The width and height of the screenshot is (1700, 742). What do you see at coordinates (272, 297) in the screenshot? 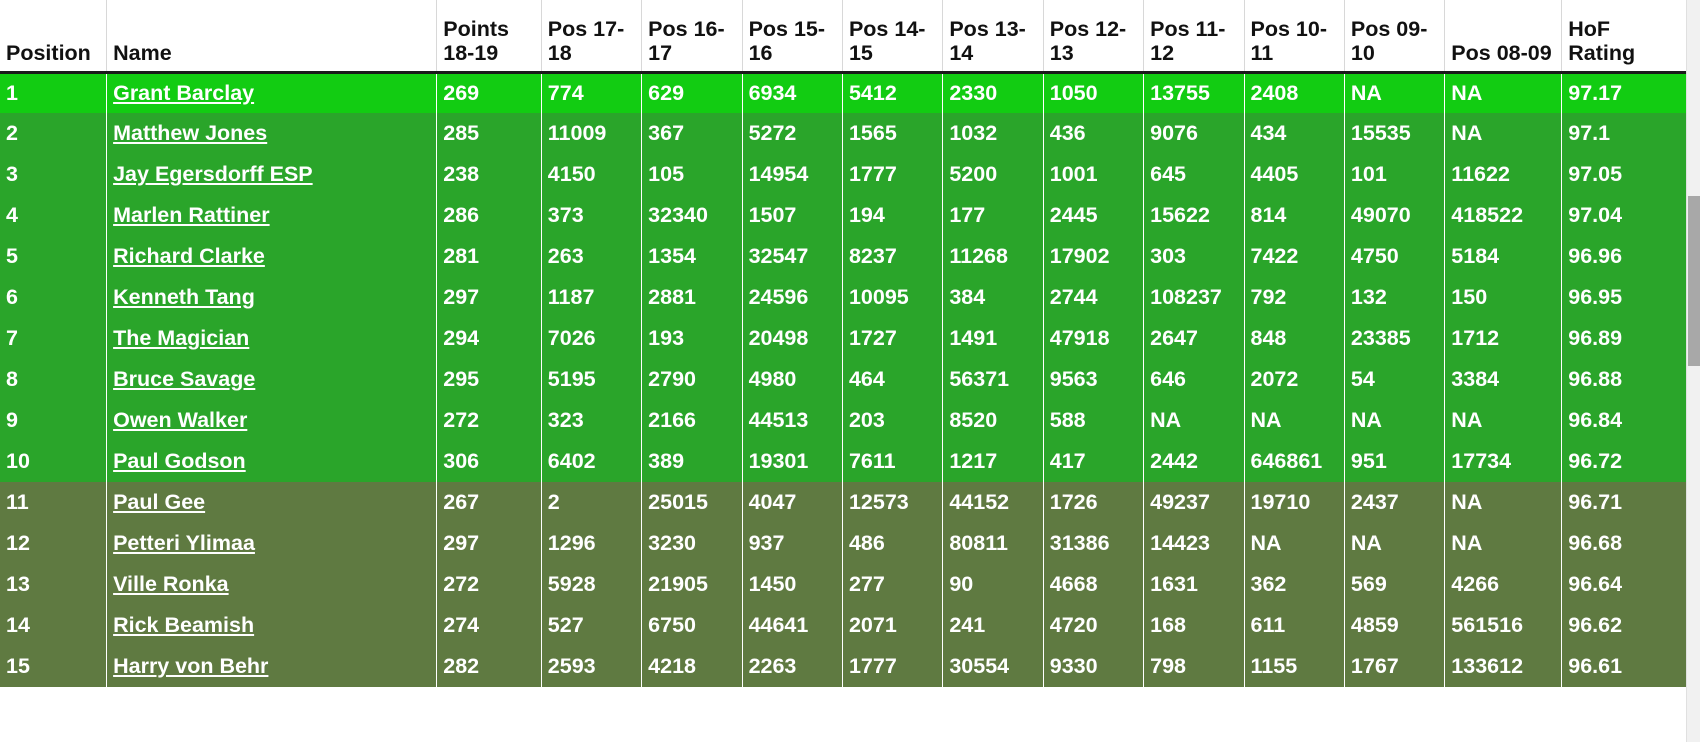
I see `player-name-cell: Kenneth Tang` at bounding box center [272, 297].